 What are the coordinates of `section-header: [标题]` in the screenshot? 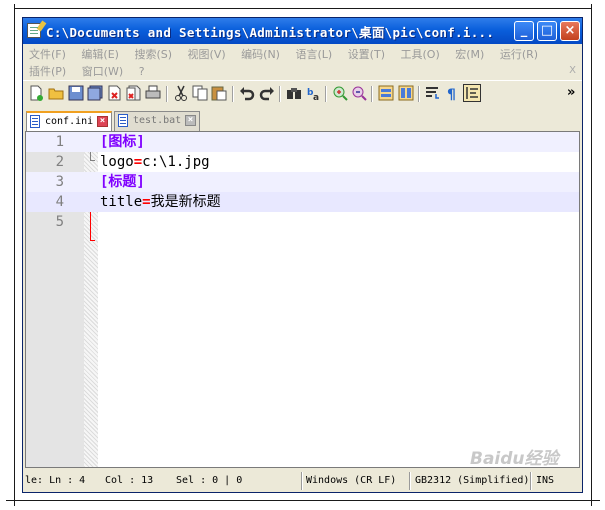 It's located at (122, 182).